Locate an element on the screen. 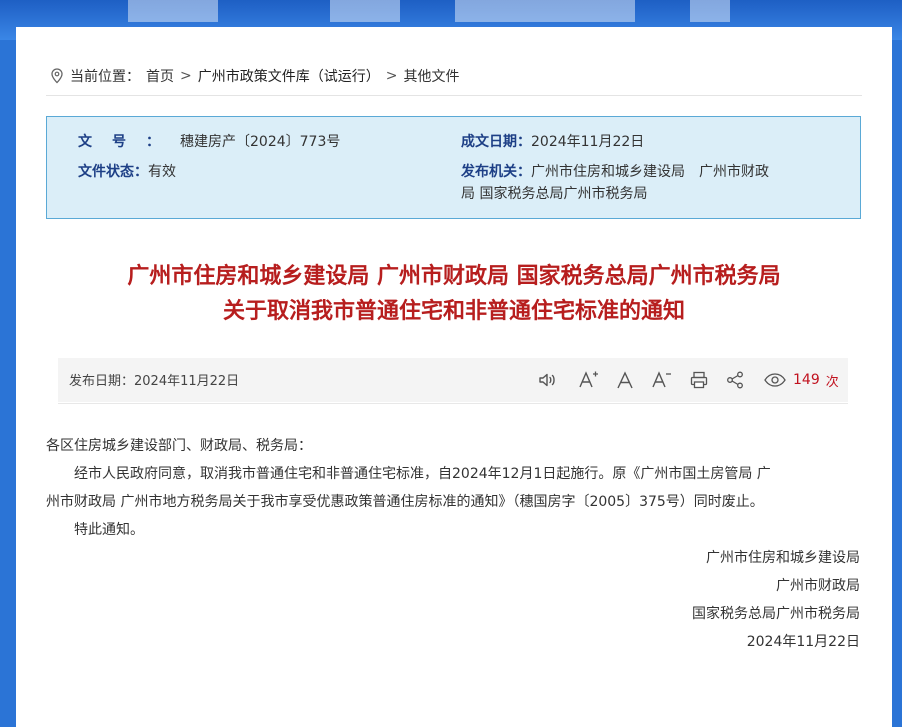 The height and width of the screenshot is (727, 902). location-pin-icon is located at coordinates (57, 76).